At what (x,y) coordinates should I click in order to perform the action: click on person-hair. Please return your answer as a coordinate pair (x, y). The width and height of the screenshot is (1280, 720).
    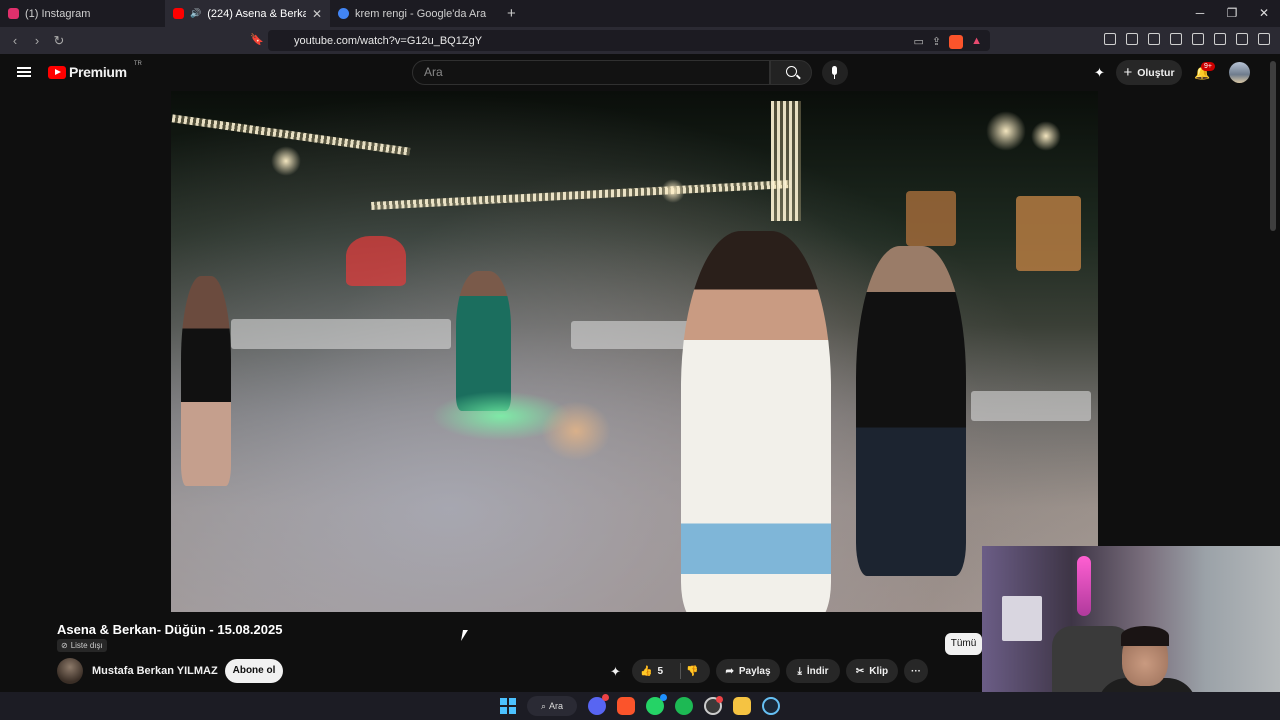
    Looking at the image, I should click on (1145, 636).